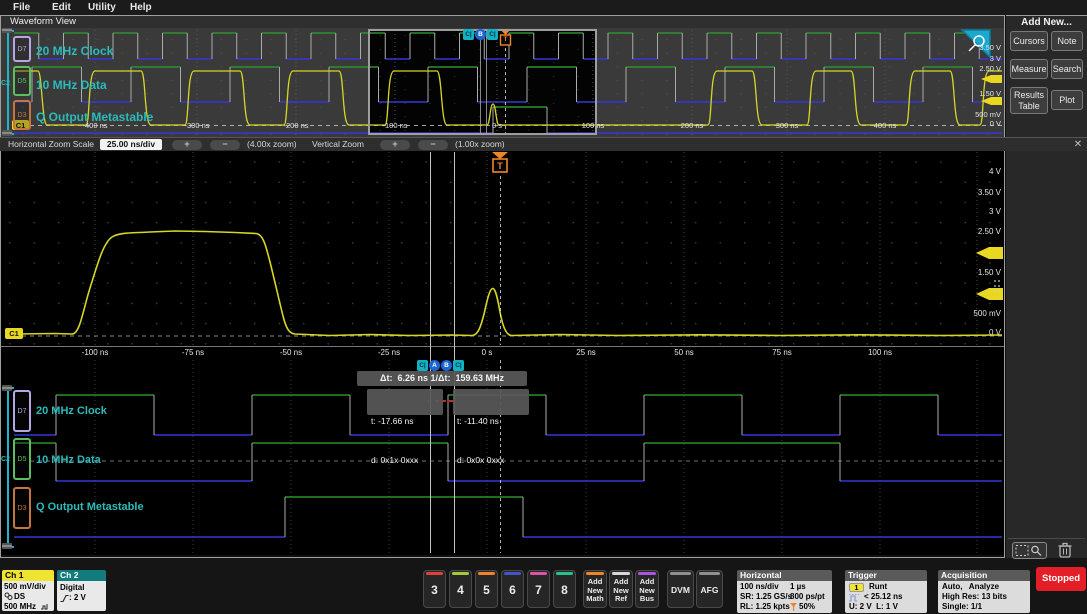 This screenshot has width=1087, height=614. I want to click on cursor-a-readout: t: -17.66 ns d: 0x1x 0xxx, so click(405, 427).